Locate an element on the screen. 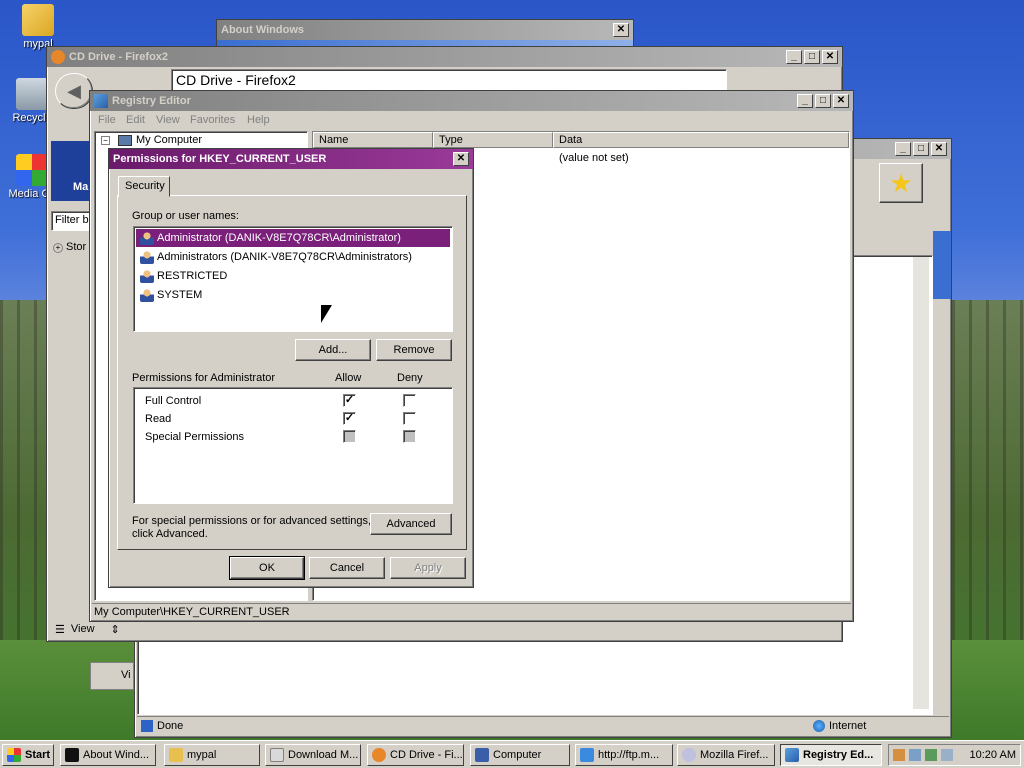 Image resolution: width=1024 pixels, height=768 pixels. tray-network-icon is located at coordinates (915, 755).